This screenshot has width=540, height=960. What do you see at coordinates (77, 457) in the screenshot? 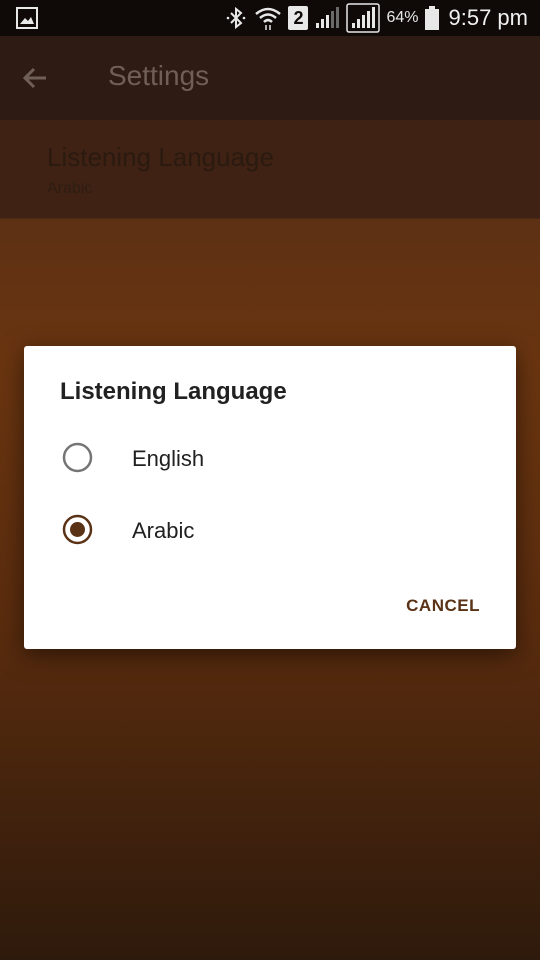
I see `radio-unselected-icon` at bounding box center [77, 457].